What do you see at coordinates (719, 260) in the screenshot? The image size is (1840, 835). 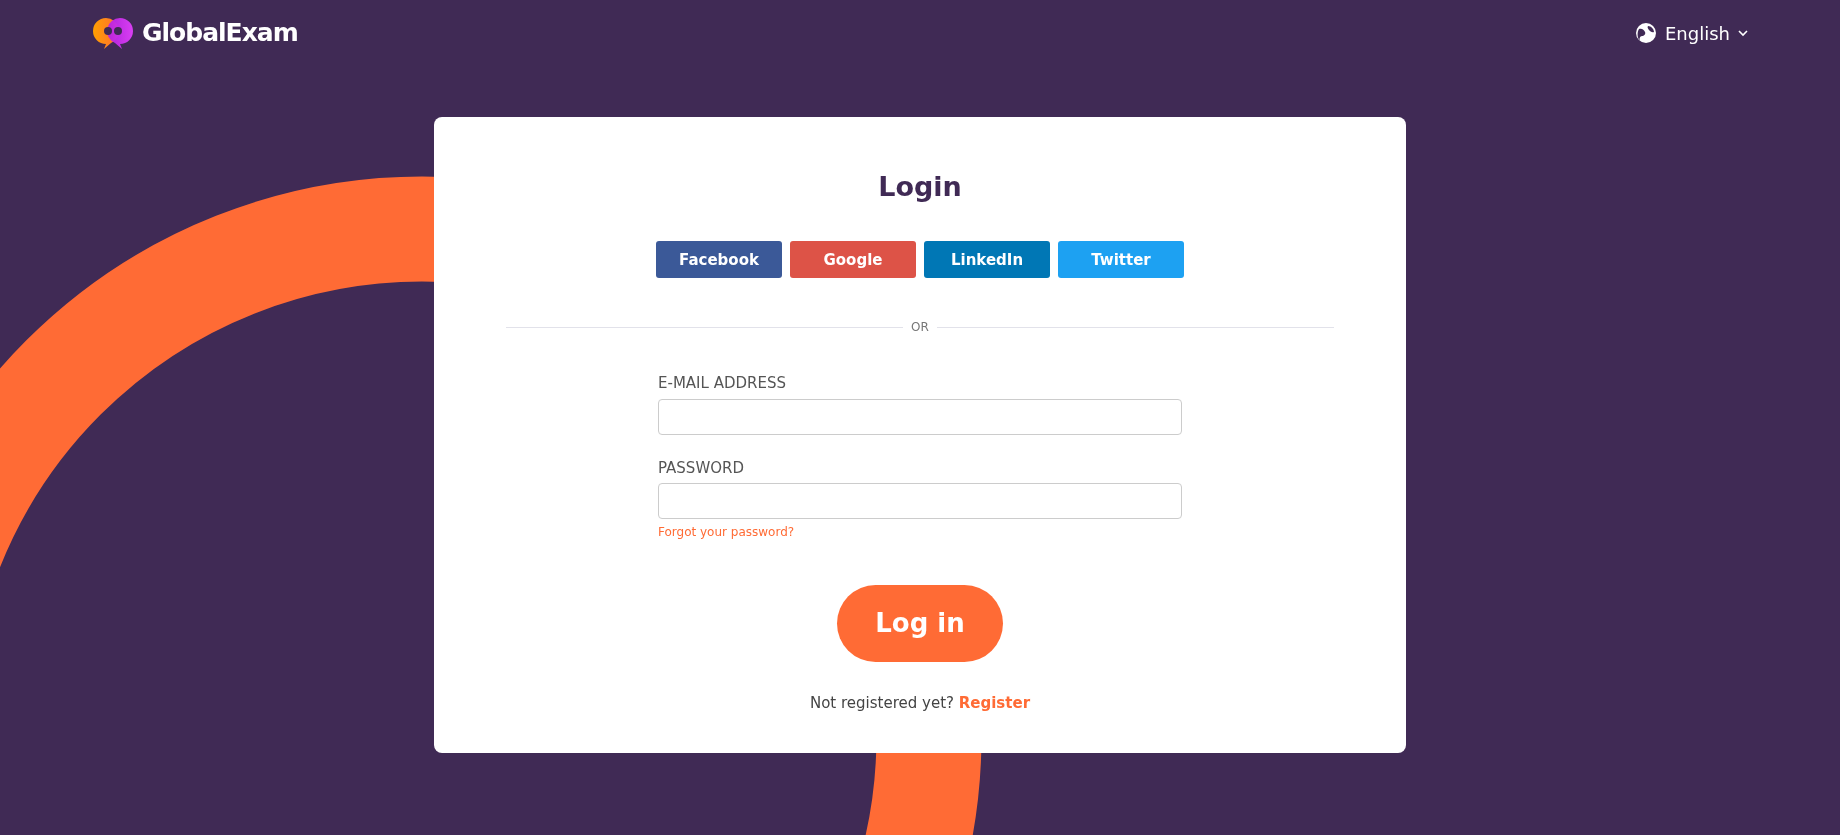 I see `social-login-button: Facebook` at bounding box center [719, 260].